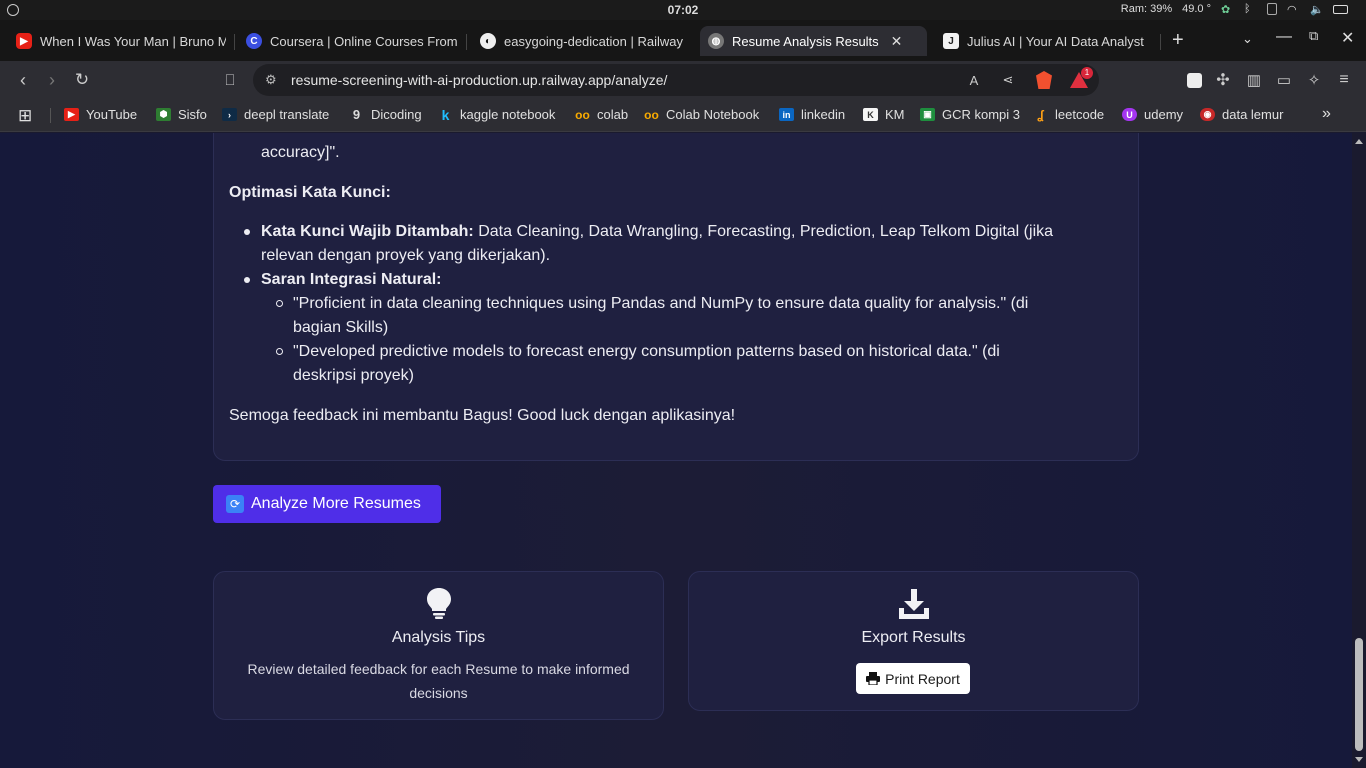 This screenshot has width=1366, height=768. Describe the element at coordinates (1254, 80) in the screenshot. I see `sidebar-icon: ▥` at that location.